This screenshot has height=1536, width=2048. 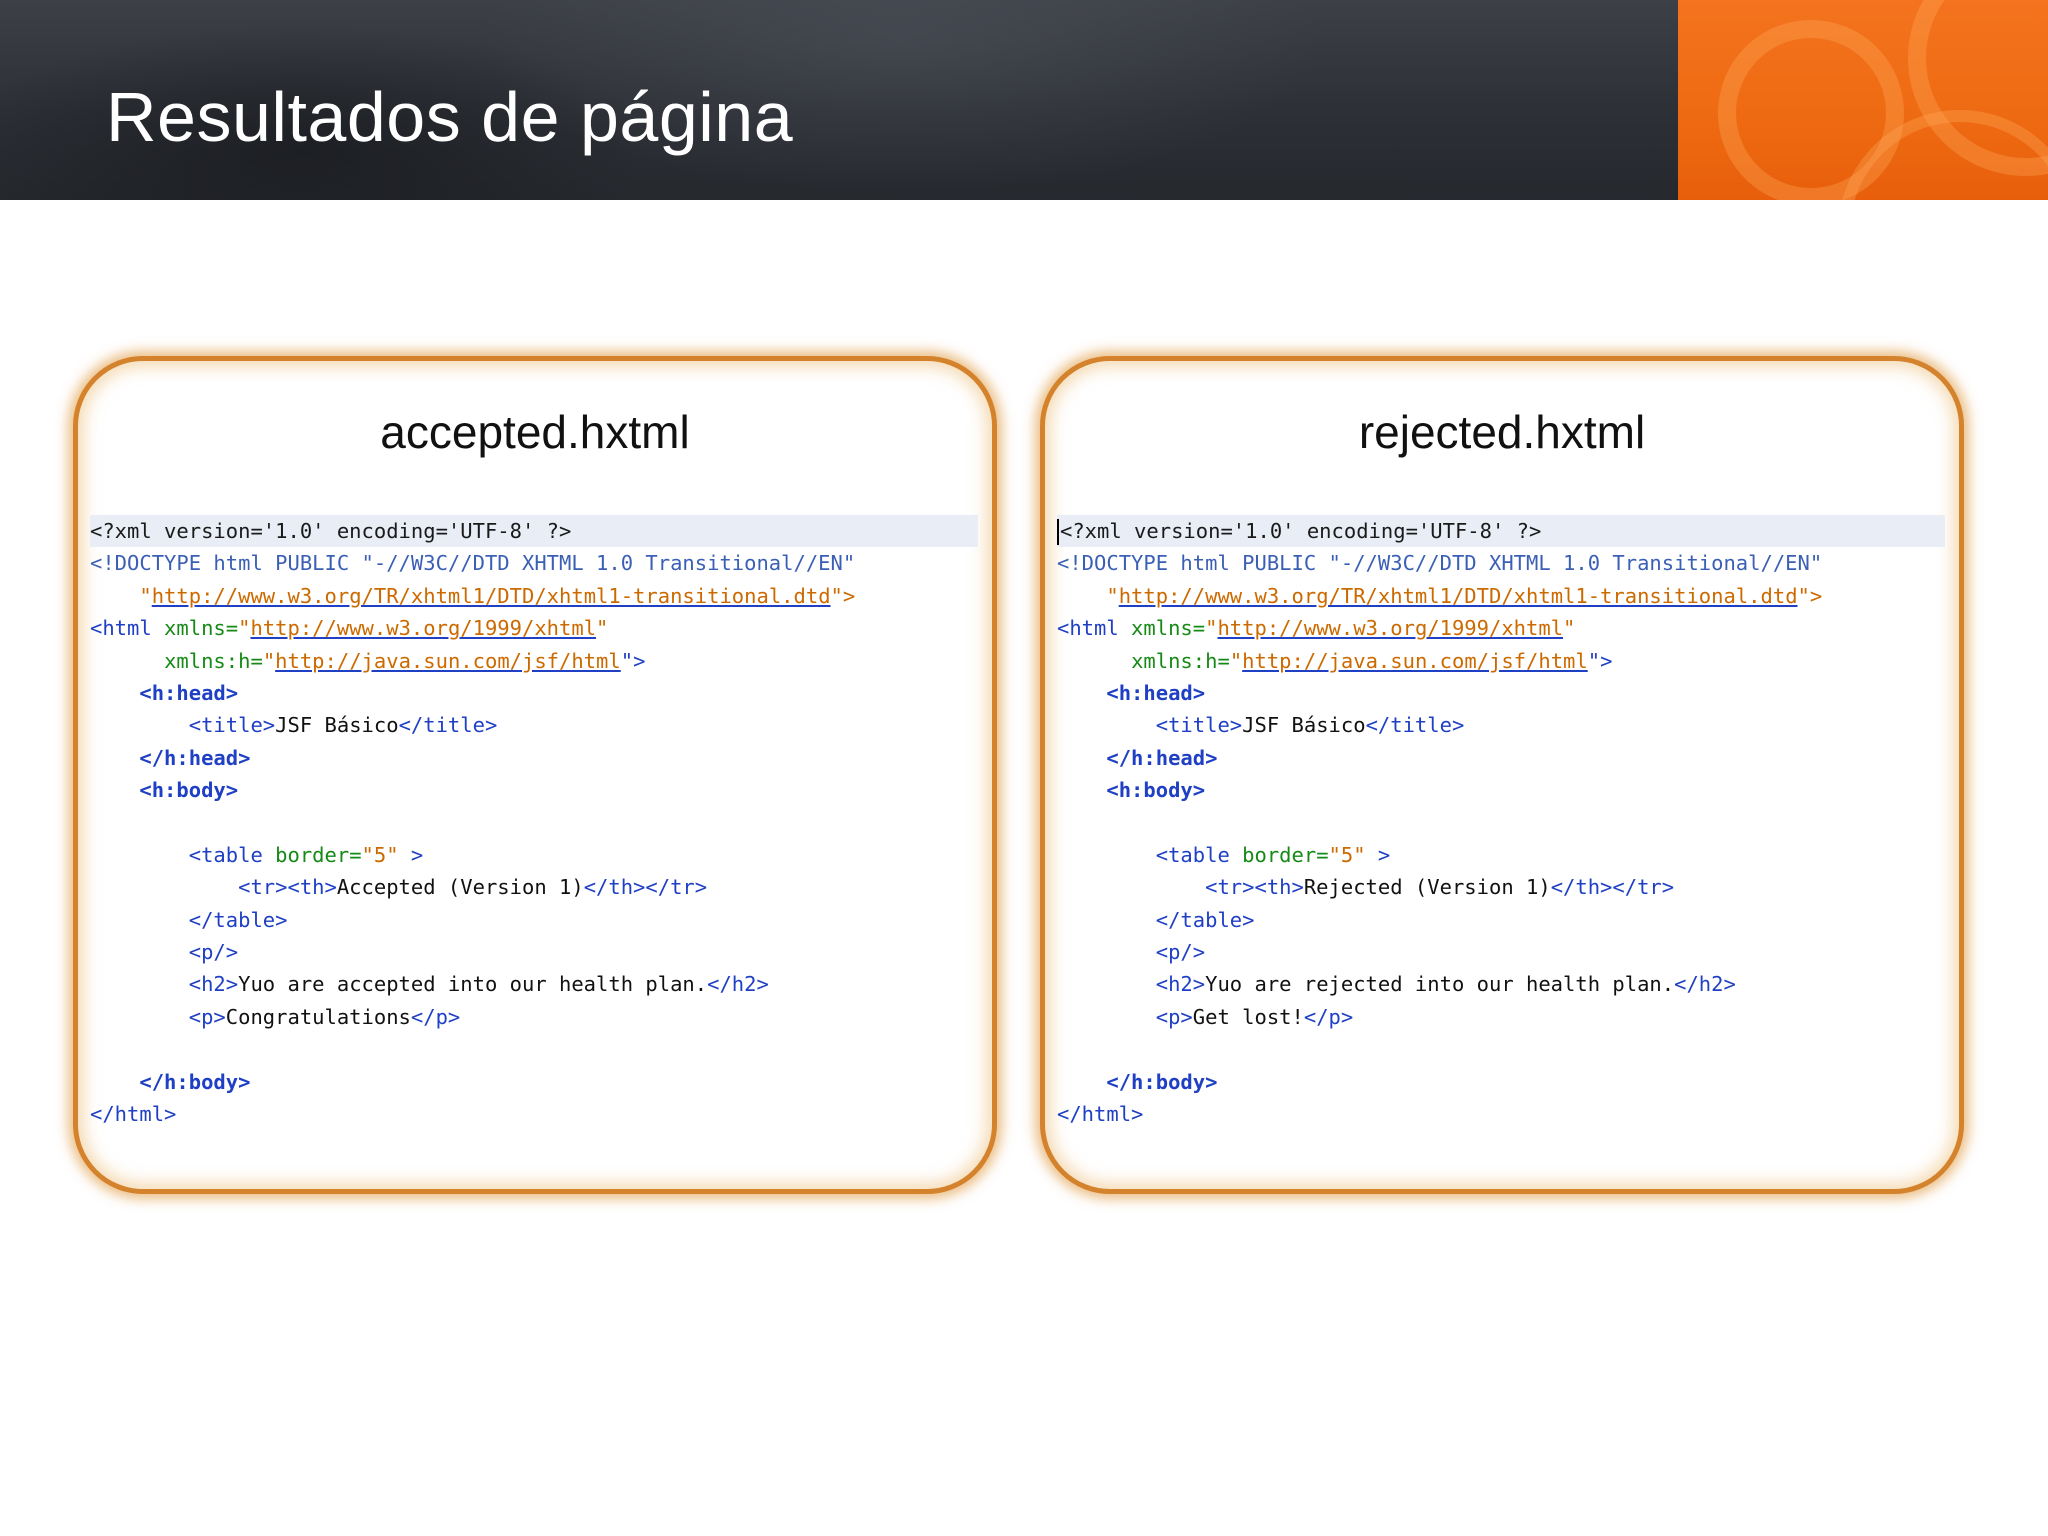 What do you see at coordinates (1150, 725) in the screenshot?
I see `tag: <title>` at bounding box center [1150, 725].